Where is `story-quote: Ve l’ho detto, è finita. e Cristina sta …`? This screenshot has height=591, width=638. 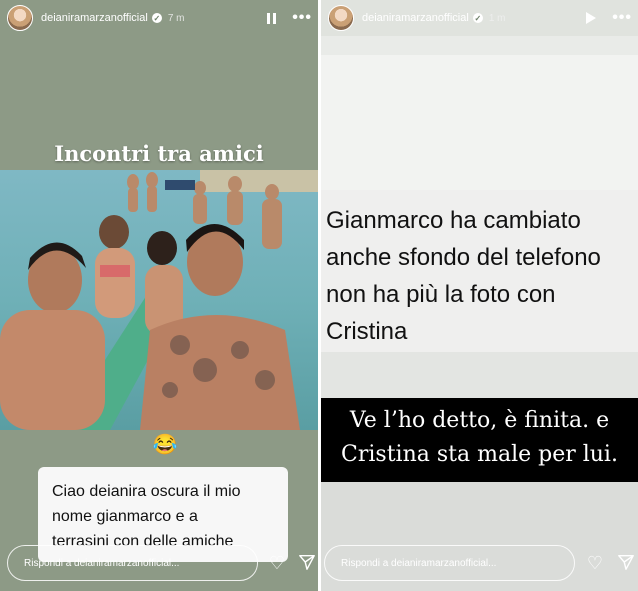 story-quote: Ve l’ho detto, è finita. e Cristina sta … is located at coordinates (479, 438).